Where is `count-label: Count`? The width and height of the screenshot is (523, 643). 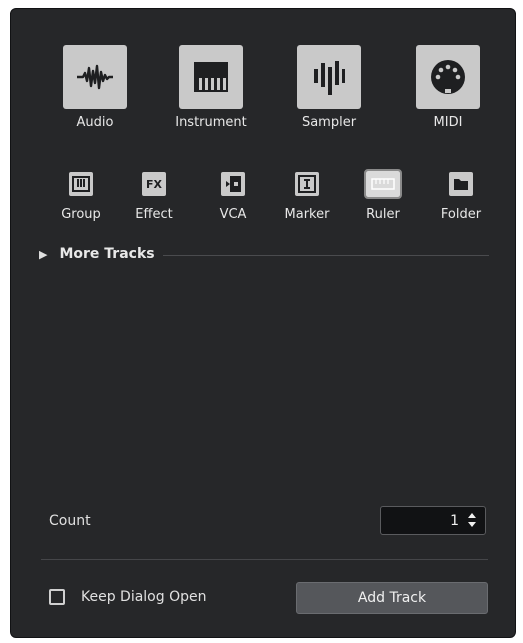 count-label: Count is located at coordinates (70, 521).